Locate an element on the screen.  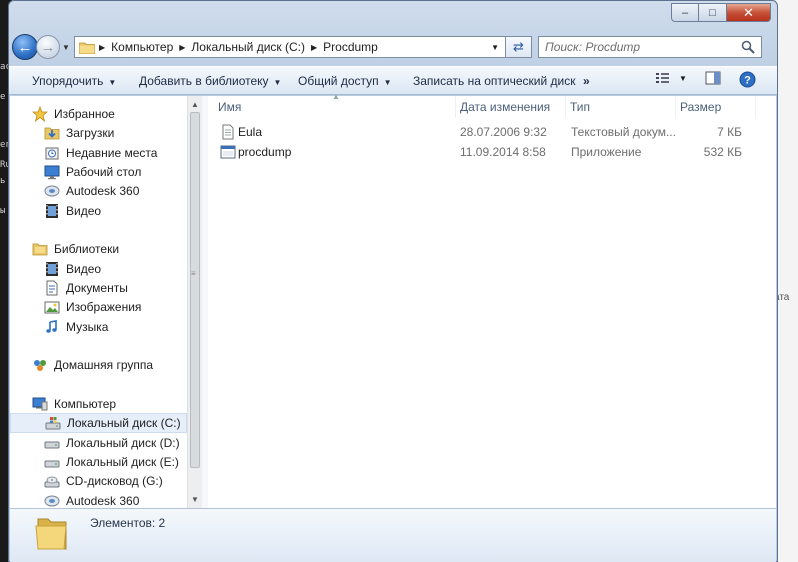
nav-item: CD-дисковод (G:) is located at coordinates (98, 481).